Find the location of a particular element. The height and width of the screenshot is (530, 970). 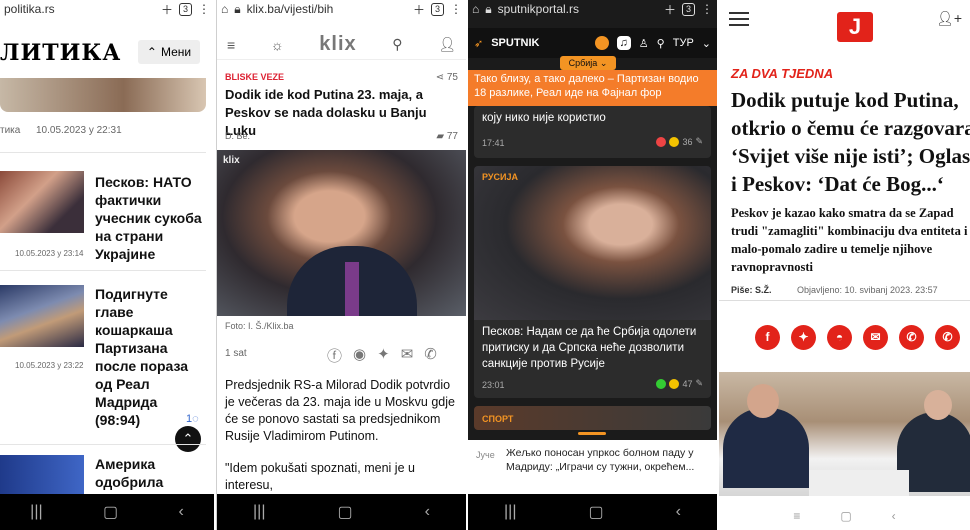

live-icon is located at coordinates (601, 43).